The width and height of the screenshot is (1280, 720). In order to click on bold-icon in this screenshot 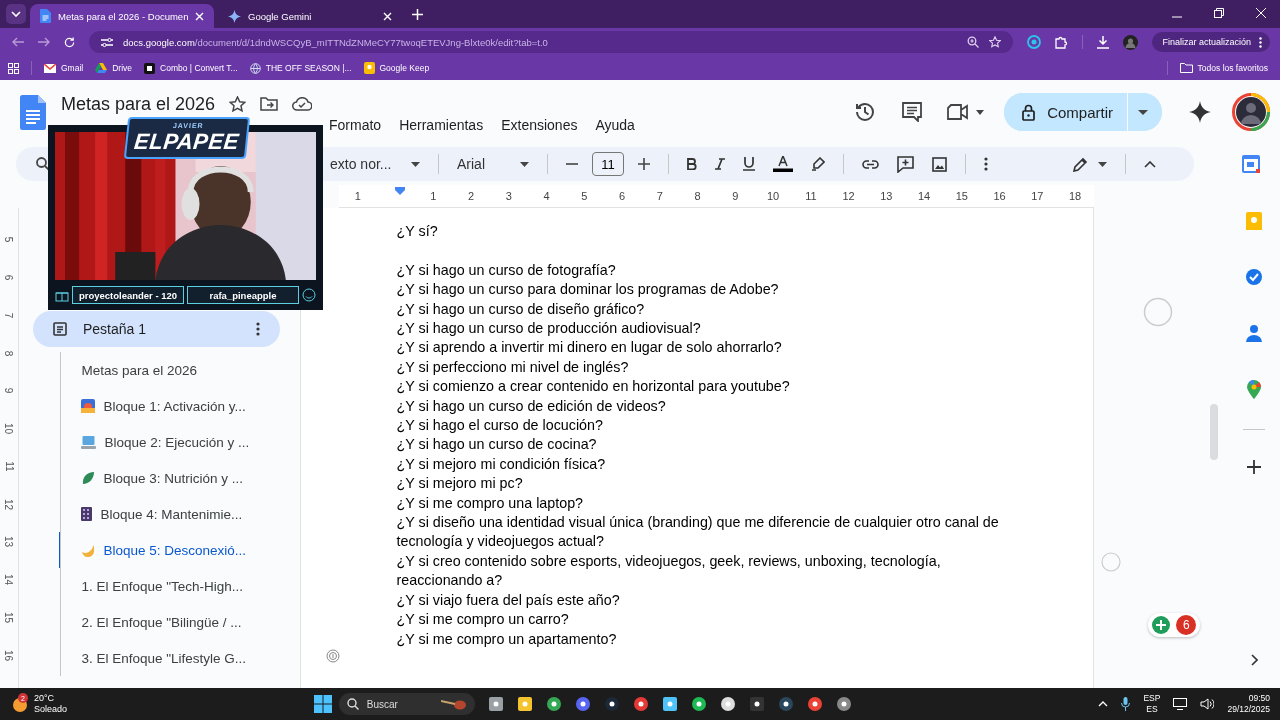, I will do `click(692, 164)`.